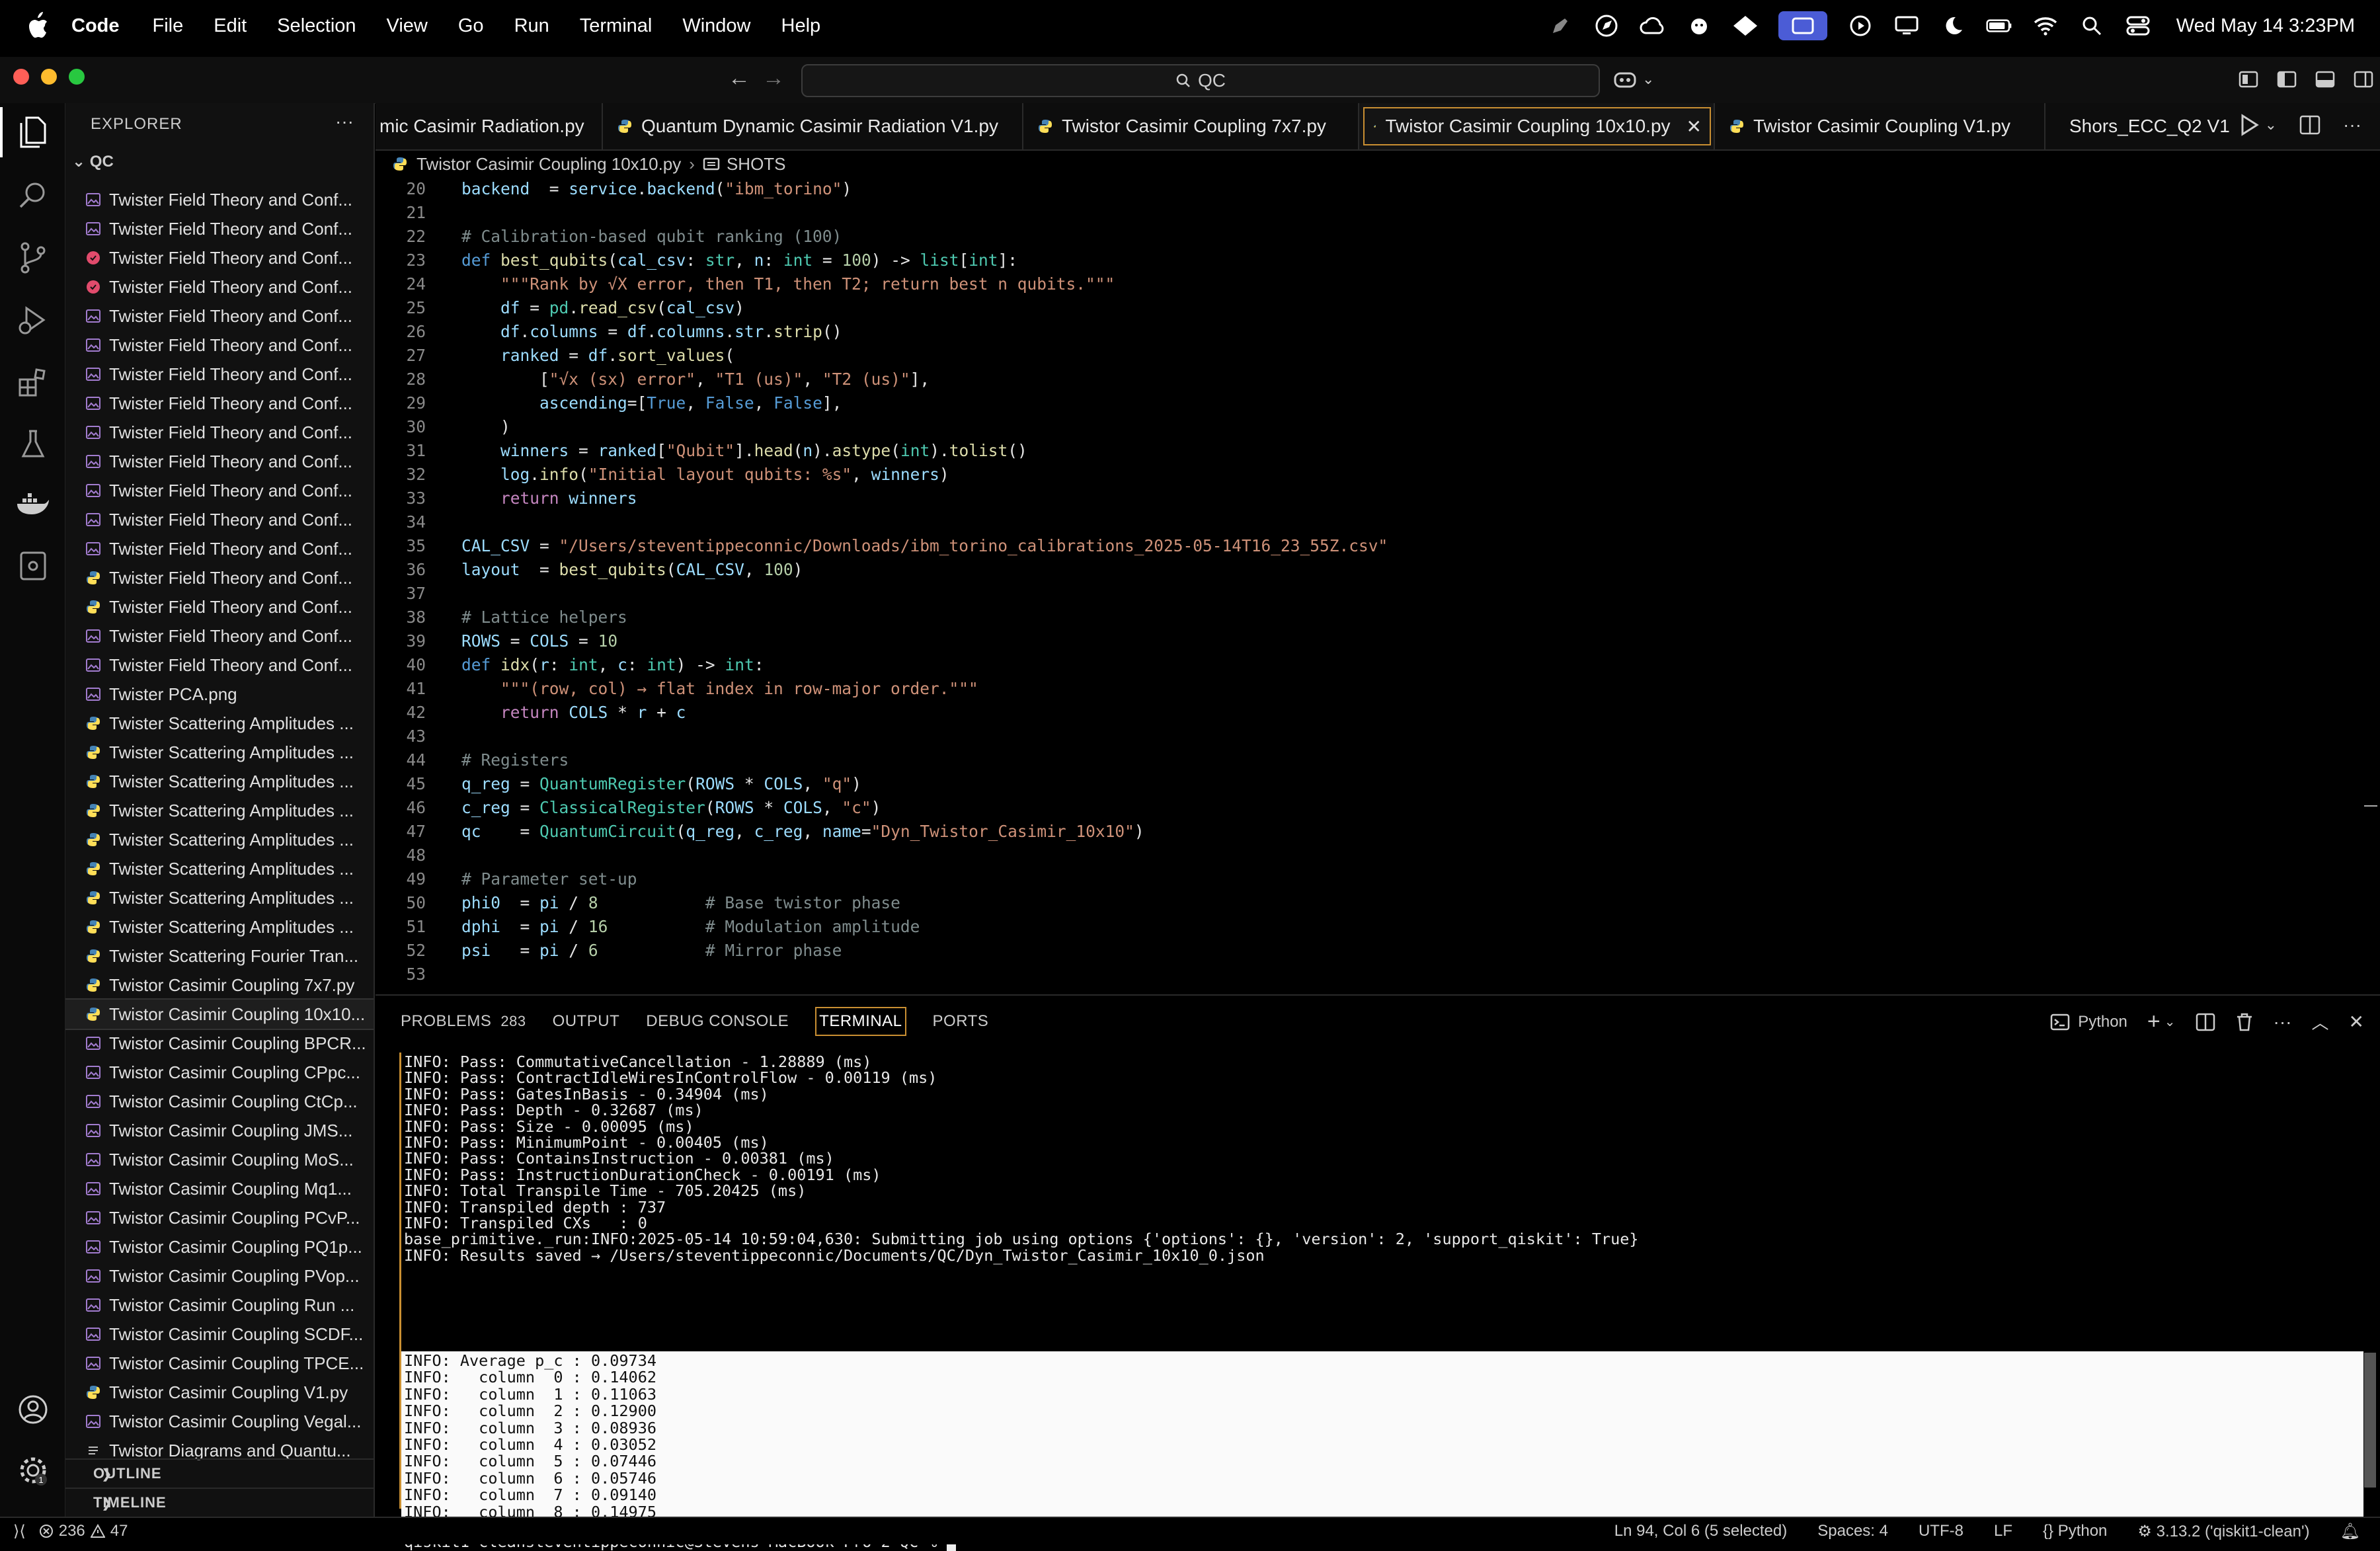 The image size is (2380, 1551). Describe the element at coordinates (33, 1409) in the screenshot. I see `accounts-icon` at that location.